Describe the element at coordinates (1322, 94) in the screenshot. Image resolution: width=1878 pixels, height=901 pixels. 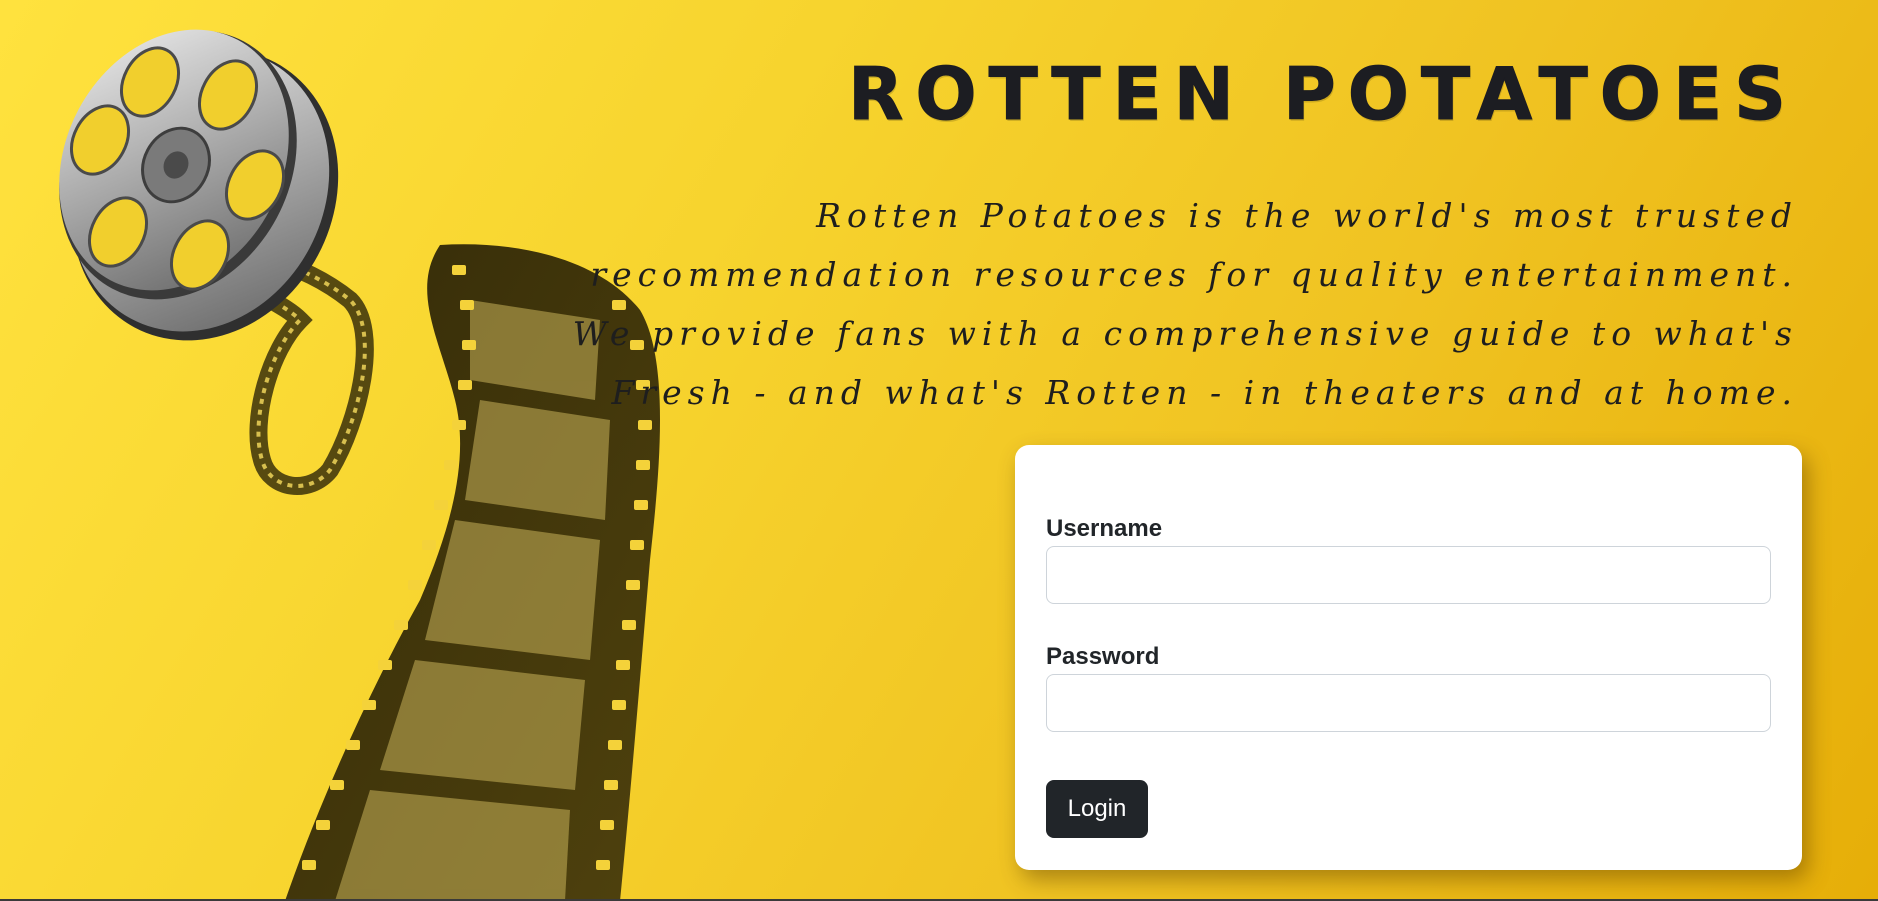
I see `page-title: Rotten Potatoes` at that location.